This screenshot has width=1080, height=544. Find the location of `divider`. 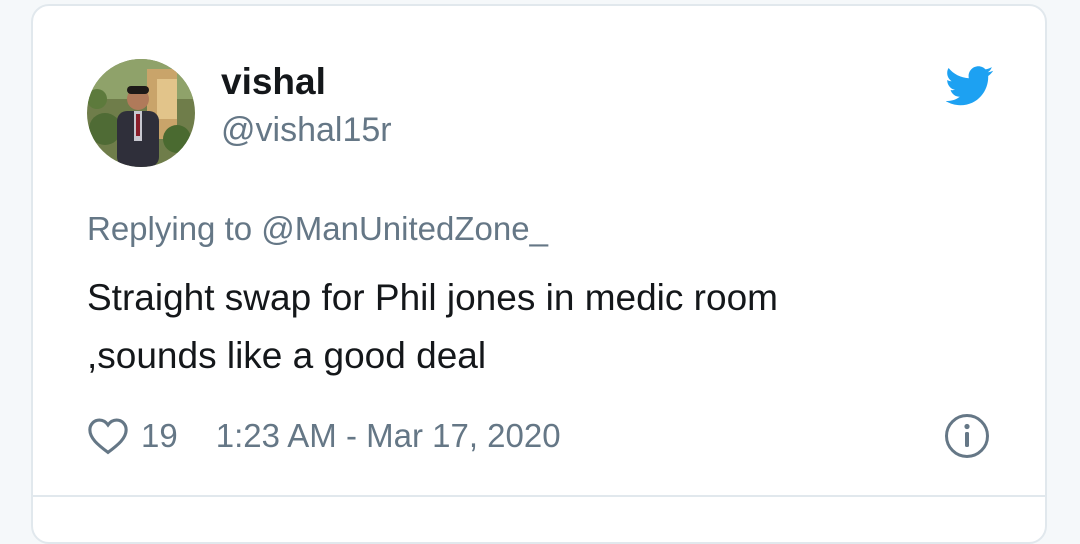

divider is located at coordinates (539, 496).